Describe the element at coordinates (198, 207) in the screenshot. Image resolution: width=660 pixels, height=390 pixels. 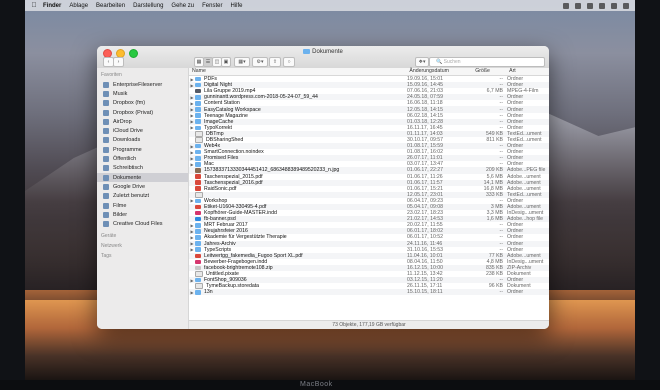
I see `pdf-icon` at that location.